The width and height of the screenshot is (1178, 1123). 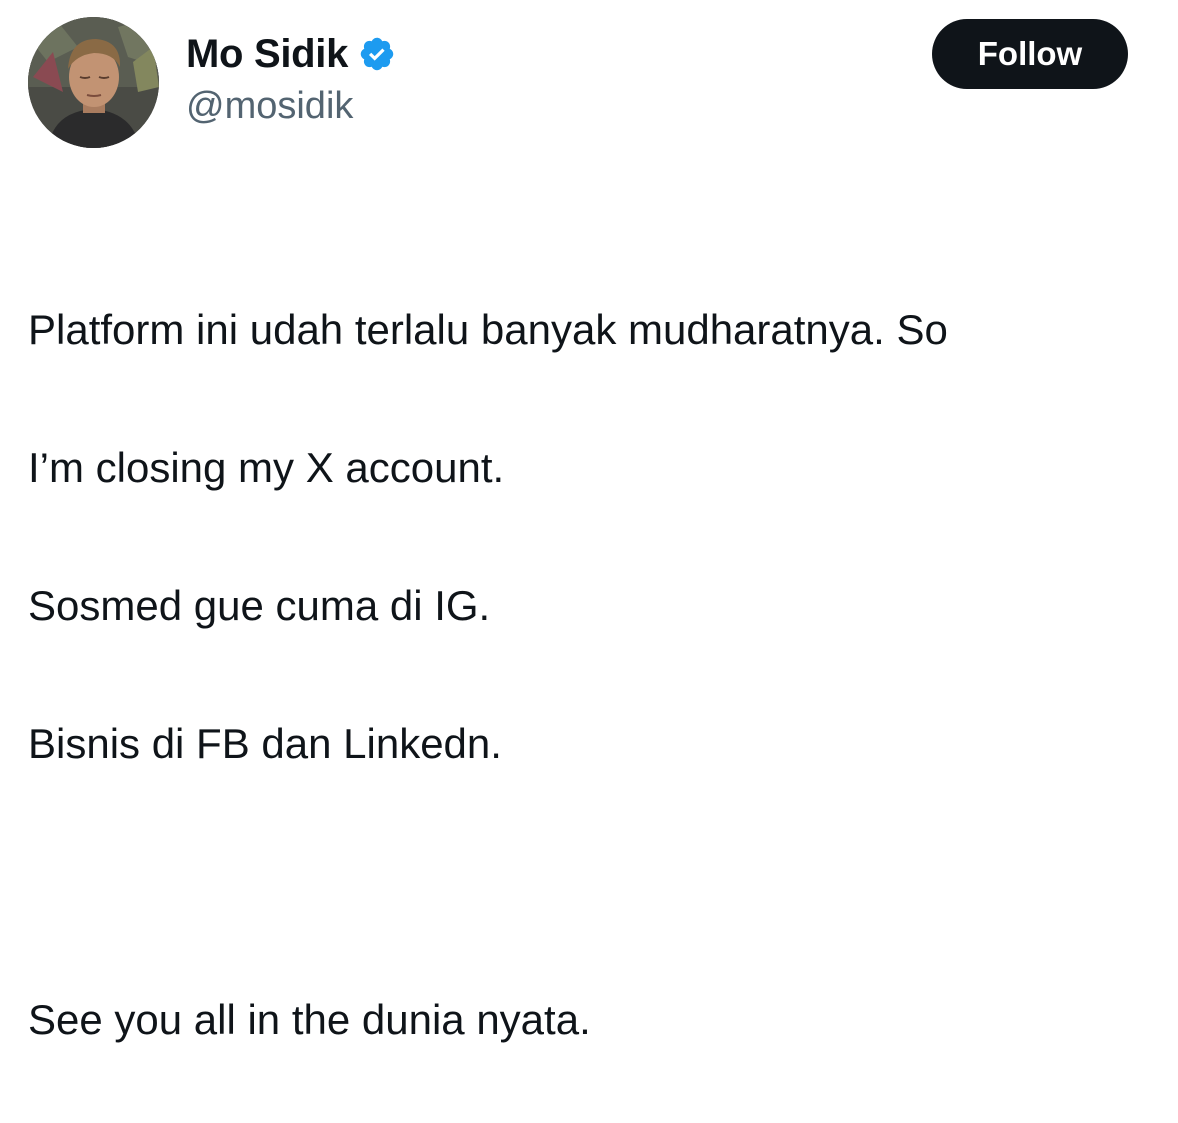 I want to click on avatar, so click(x=93, y=82).